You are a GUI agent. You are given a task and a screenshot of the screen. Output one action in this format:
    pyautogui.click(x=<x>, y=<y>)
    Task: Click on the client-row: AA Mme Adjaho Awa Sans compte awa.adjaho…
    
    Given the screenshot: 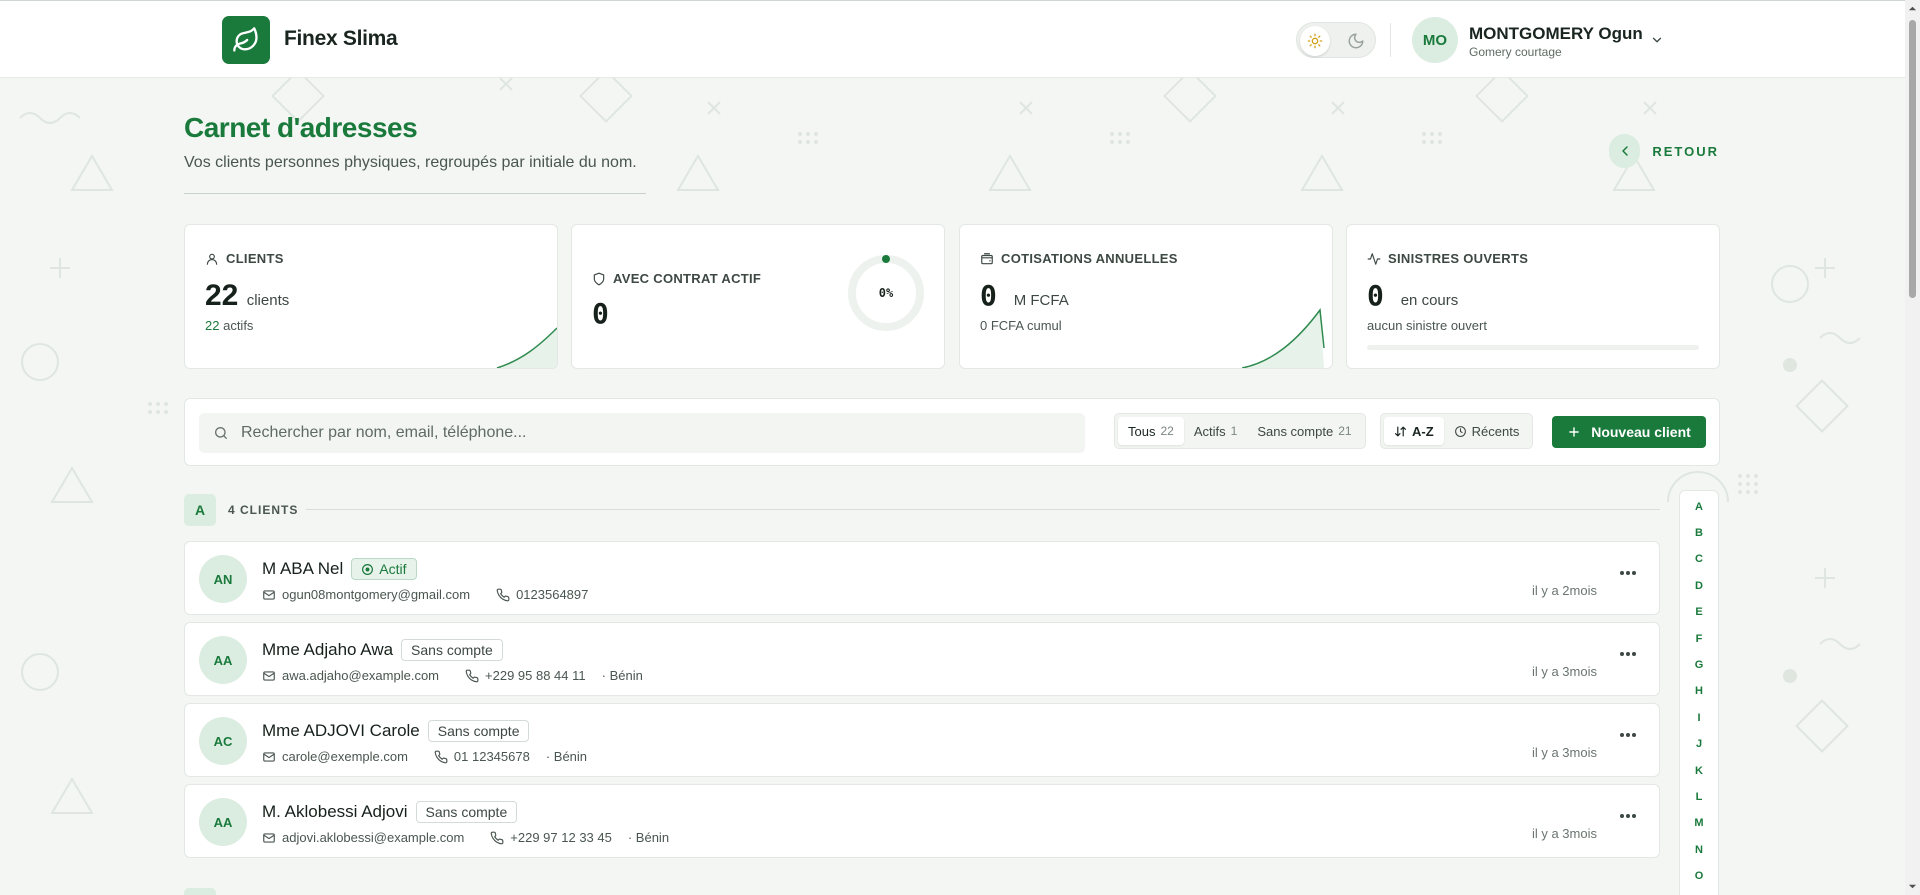 What is the action you would take?
    pyautogui.click(x=922, y=659)
    